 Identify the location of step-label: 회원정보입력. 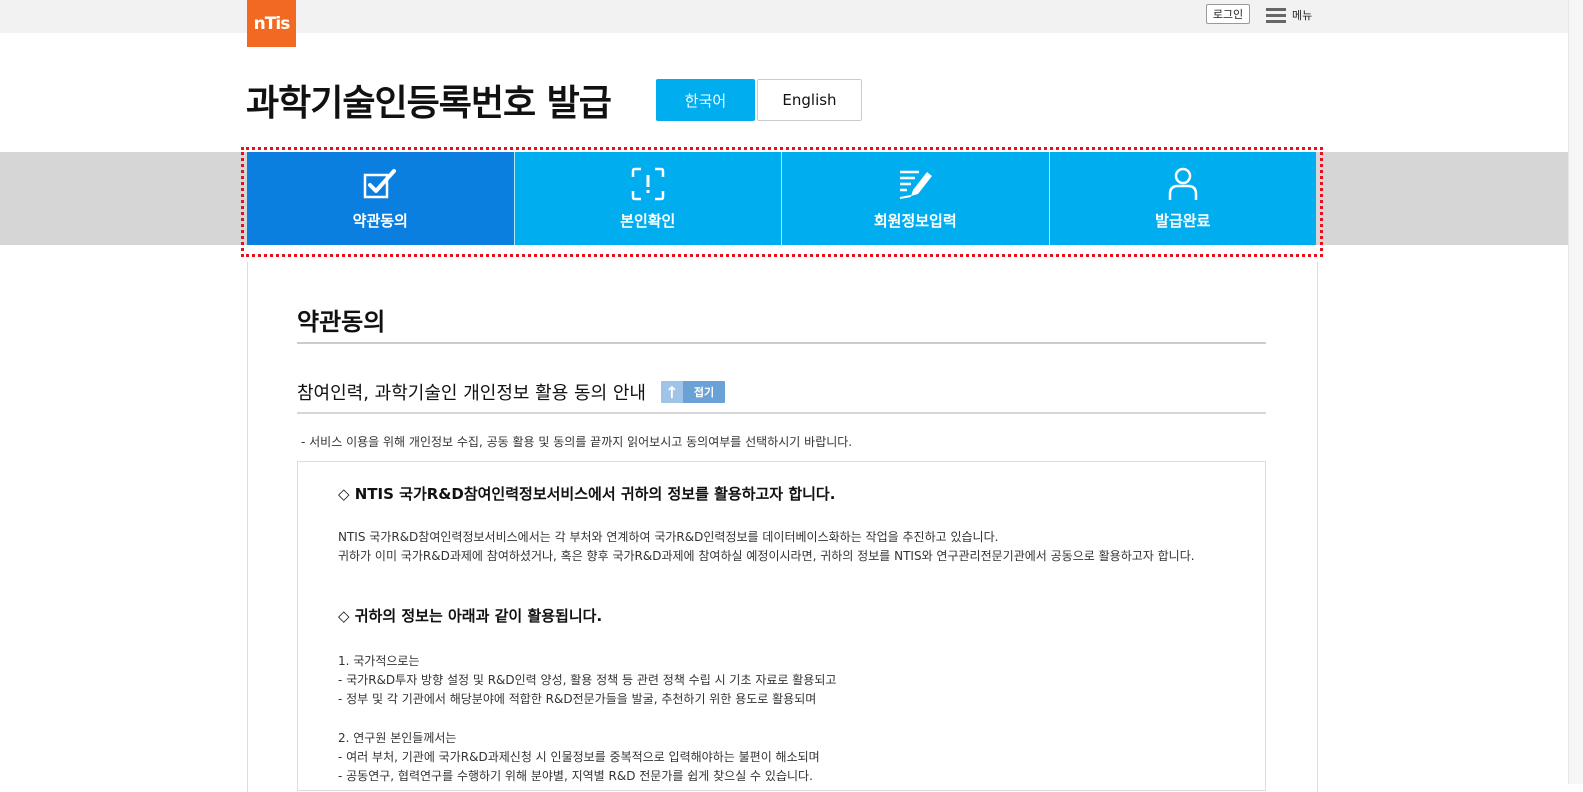
(915, 221).